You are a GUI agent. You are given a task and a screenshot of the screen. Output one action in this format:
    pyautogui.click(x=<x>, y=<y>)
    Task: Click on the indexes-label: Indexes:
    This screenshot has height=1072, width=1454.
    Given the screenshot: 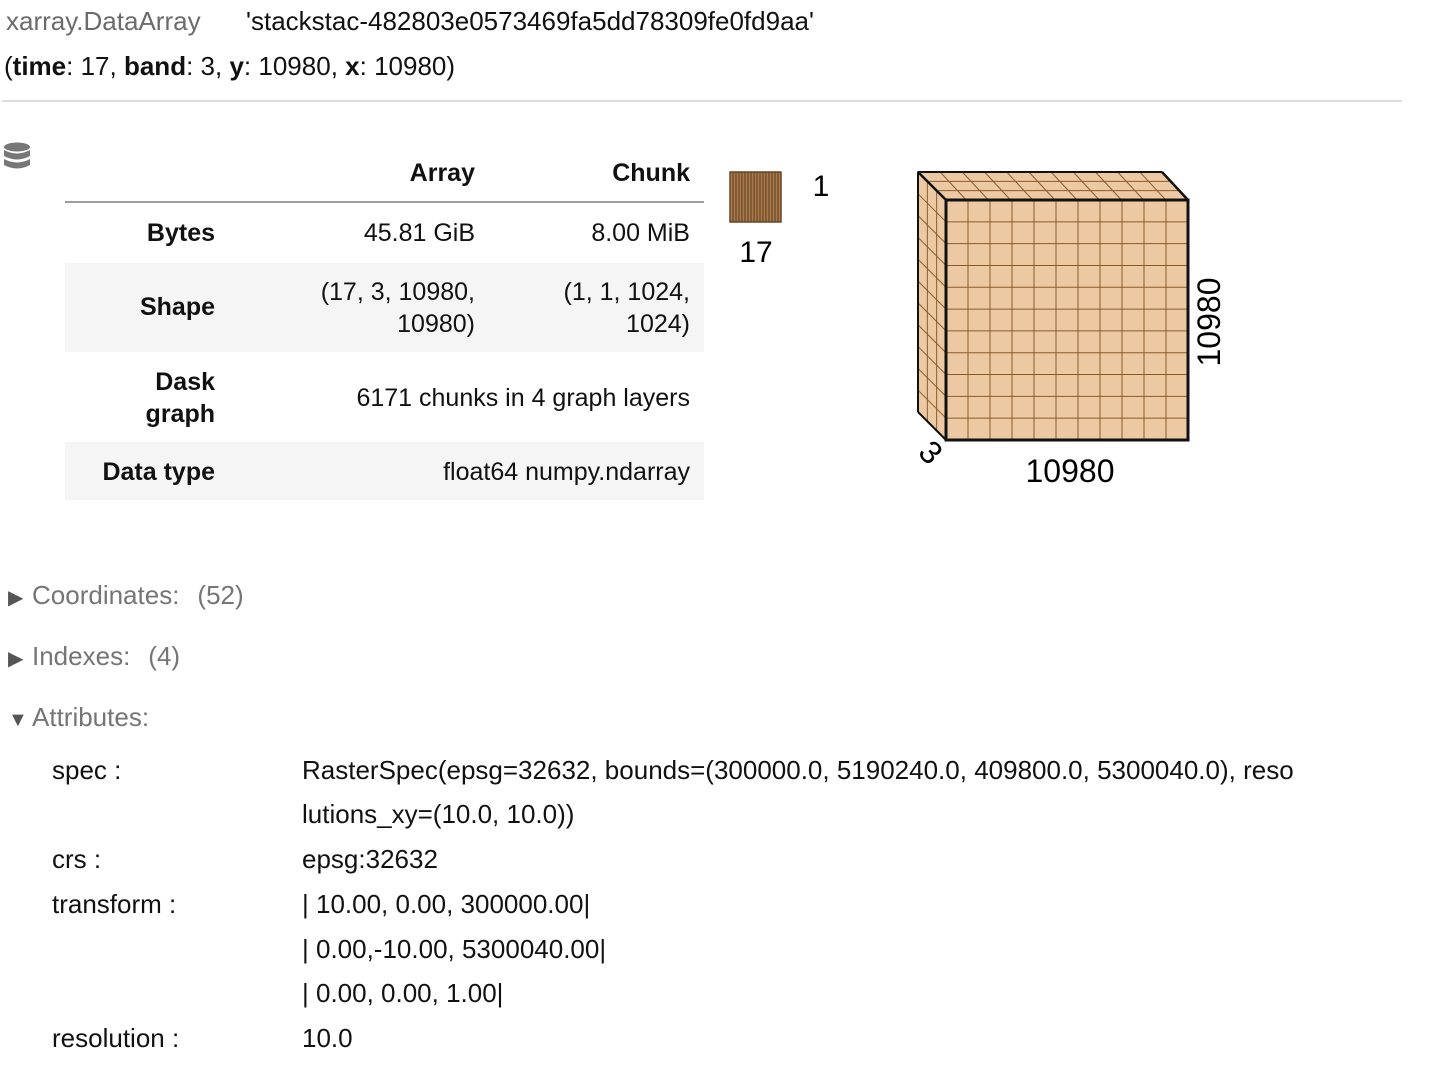 What is the action you would take?
    pyautogui.click(x=81, y=656)
    